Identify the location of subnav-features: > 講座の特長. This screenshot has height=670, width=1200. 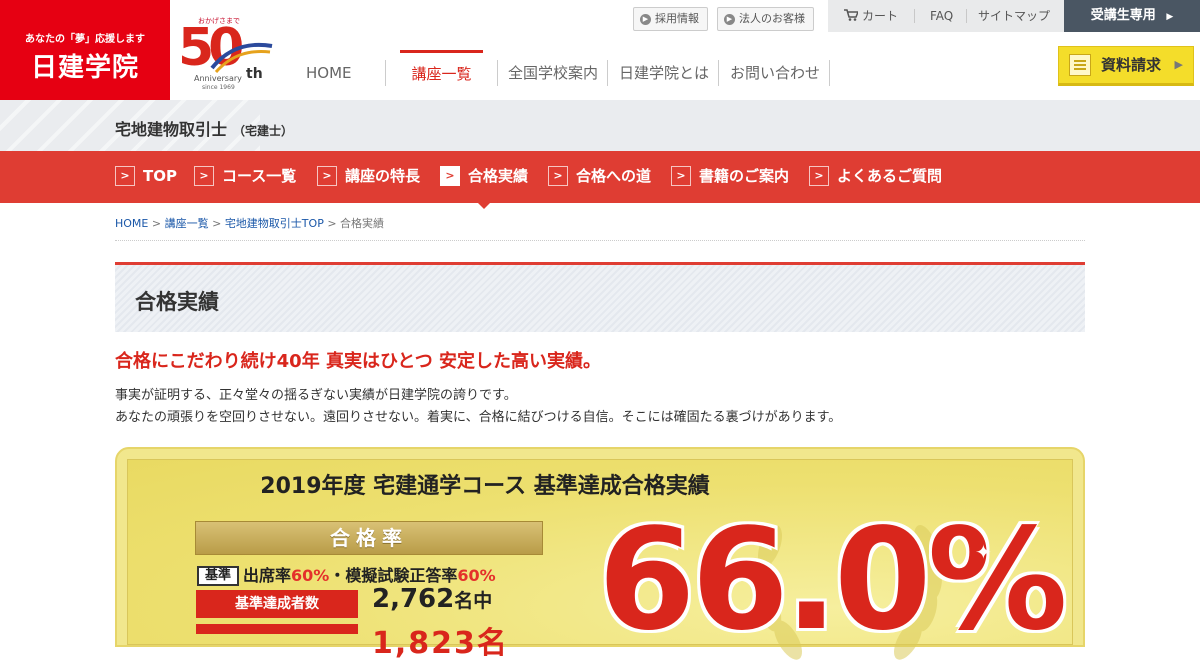
(368, 176).